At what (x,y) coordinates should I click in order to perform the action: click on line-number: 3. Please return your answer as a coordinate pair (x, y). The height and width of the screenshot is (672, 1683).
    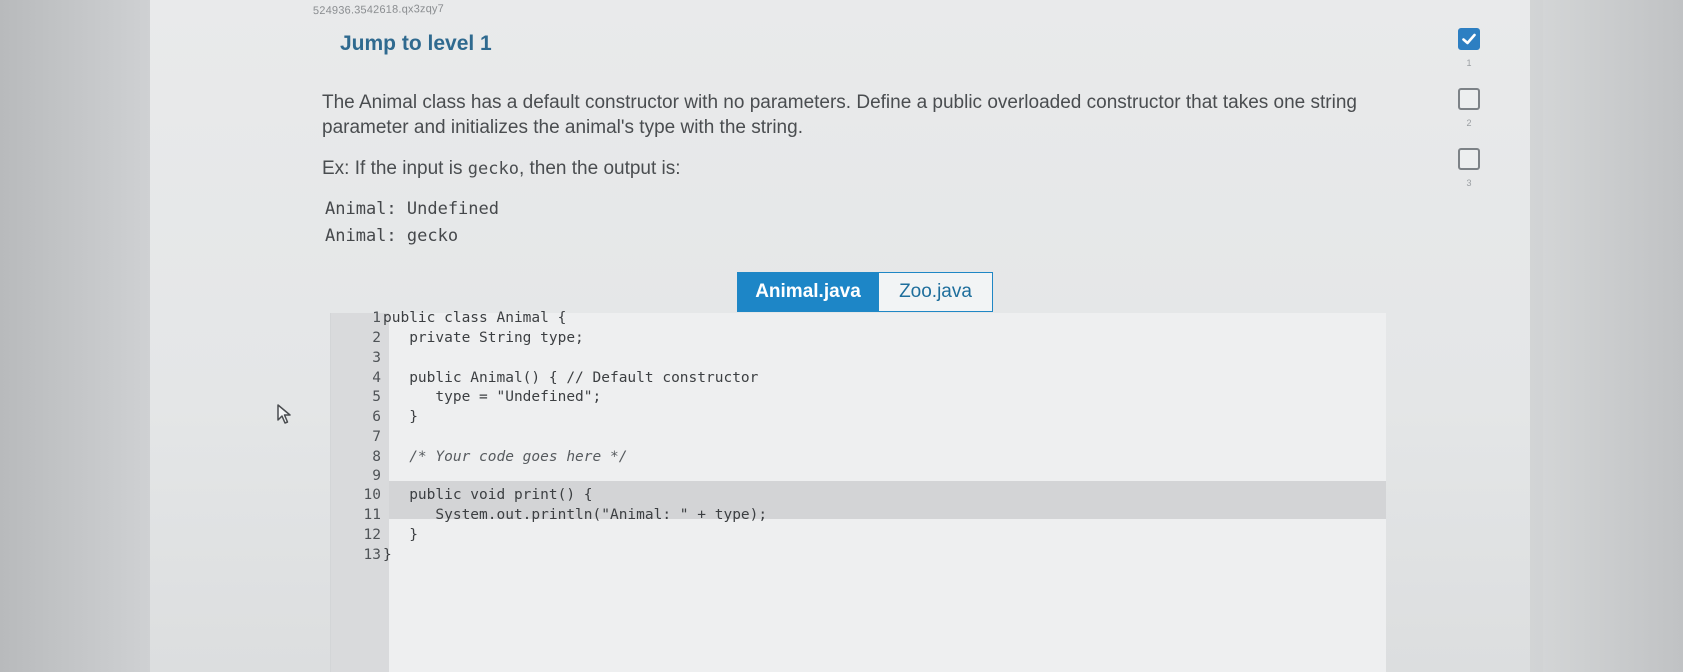
    Looking at the image, I should click on (376, 358).